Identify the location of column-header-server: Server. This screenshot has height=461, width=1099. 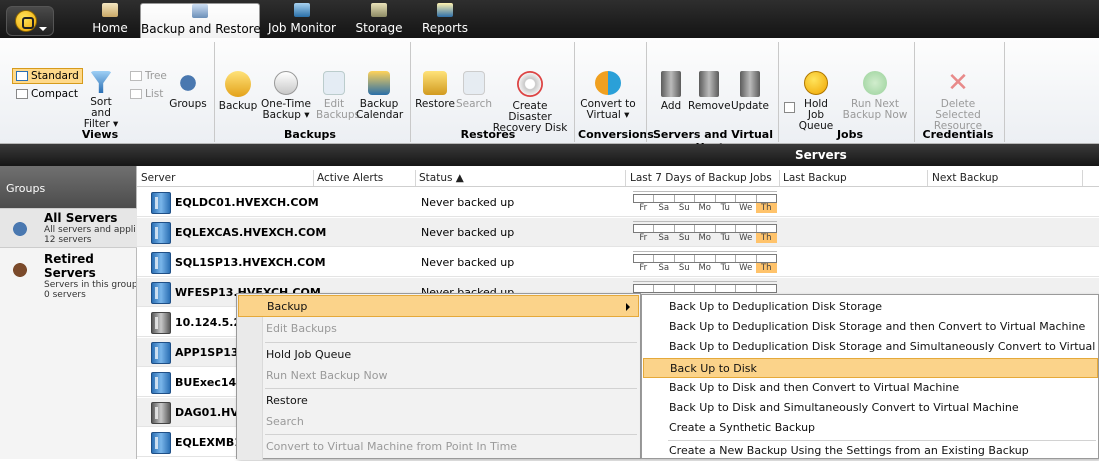
(158, 178).